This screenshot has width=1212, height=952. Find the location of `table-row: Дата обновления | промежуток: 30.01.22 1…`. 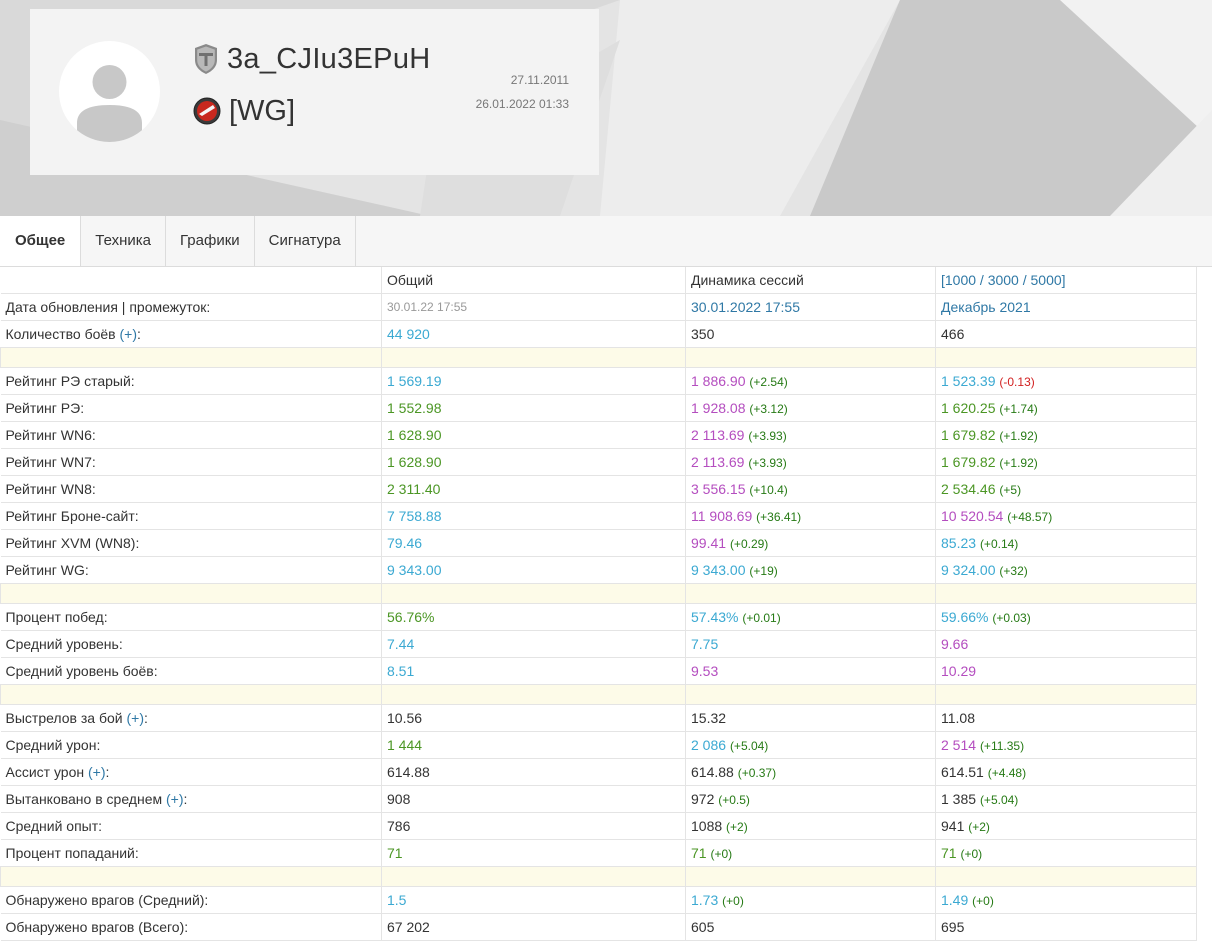

table-row: Дата обновления | промежуток: 30.01.22 1… is located at coordinates (598, 307).